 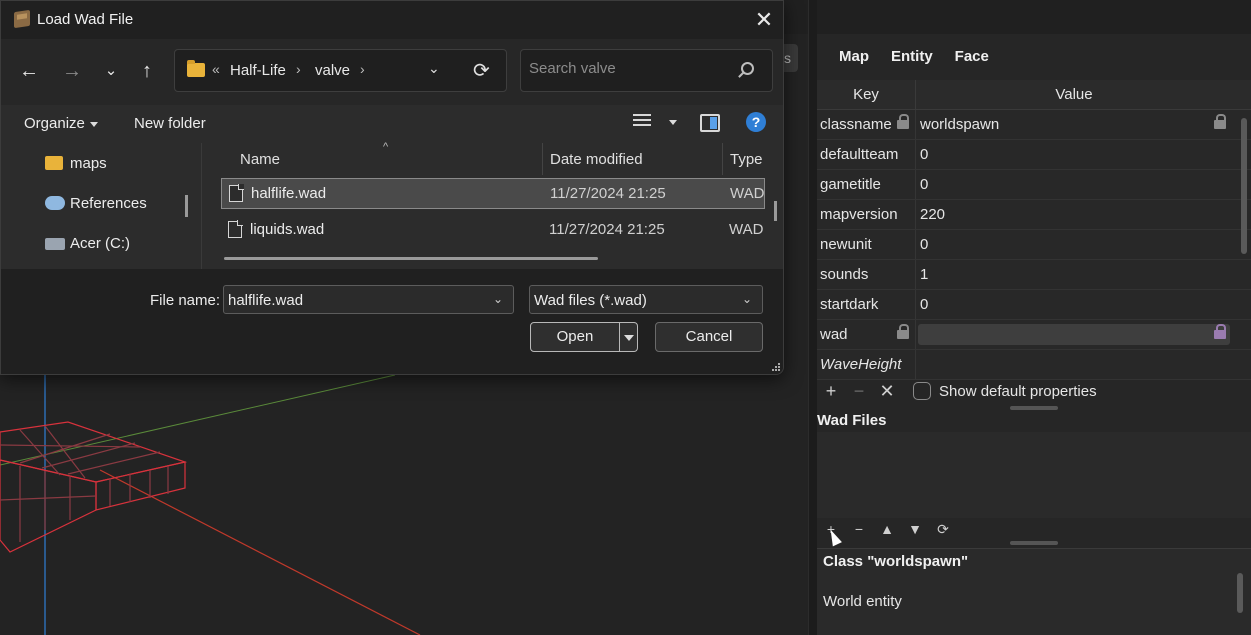 What do you see at coordinates (859, 529) in the screenshot?
I see `remove-wad-button: −` at bounding box center [859, 529].